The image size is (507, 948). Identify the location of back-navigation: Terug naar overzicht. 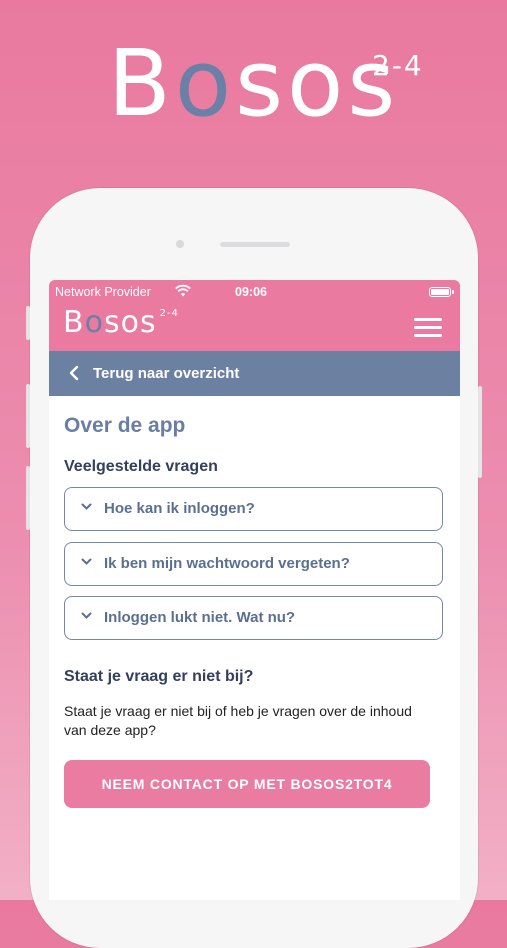
(254, 373).